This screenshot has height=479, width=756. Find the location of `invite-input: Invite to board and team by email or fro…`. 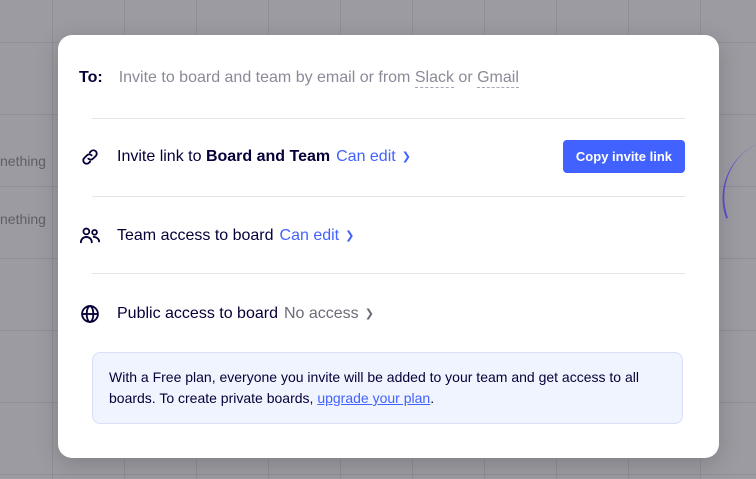

invite-input: Invite to board and team by email or fro… is located at coordinates (318, 78).